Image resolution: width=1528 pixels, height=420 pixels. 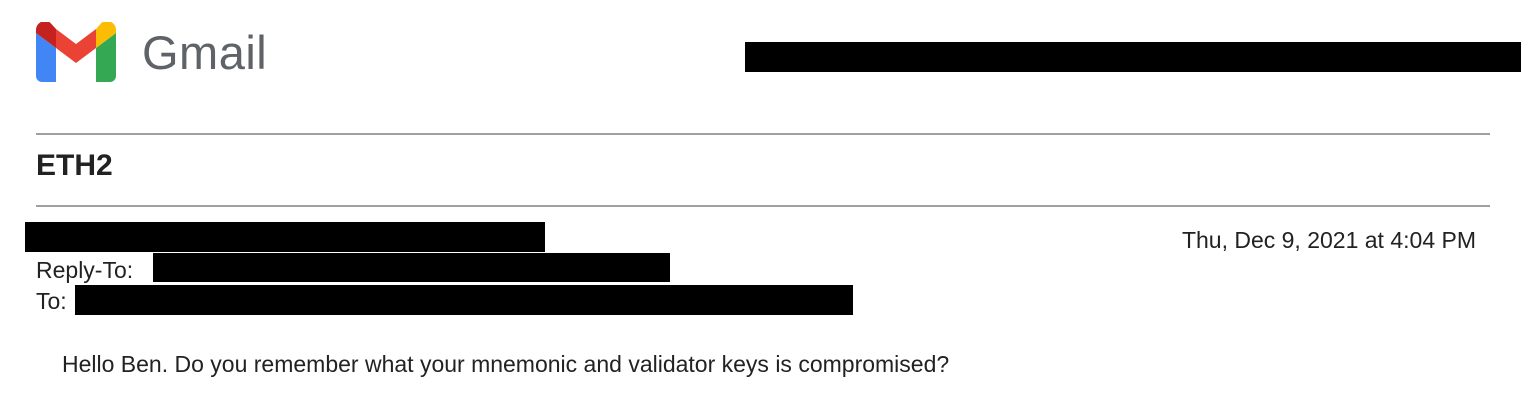 What do you see at coordinates (1328, 240) in the screenshot?
I see `email-date: Thu, Dec 9, 2021 at 4:04 PM` at bounding box center [1328, 240].